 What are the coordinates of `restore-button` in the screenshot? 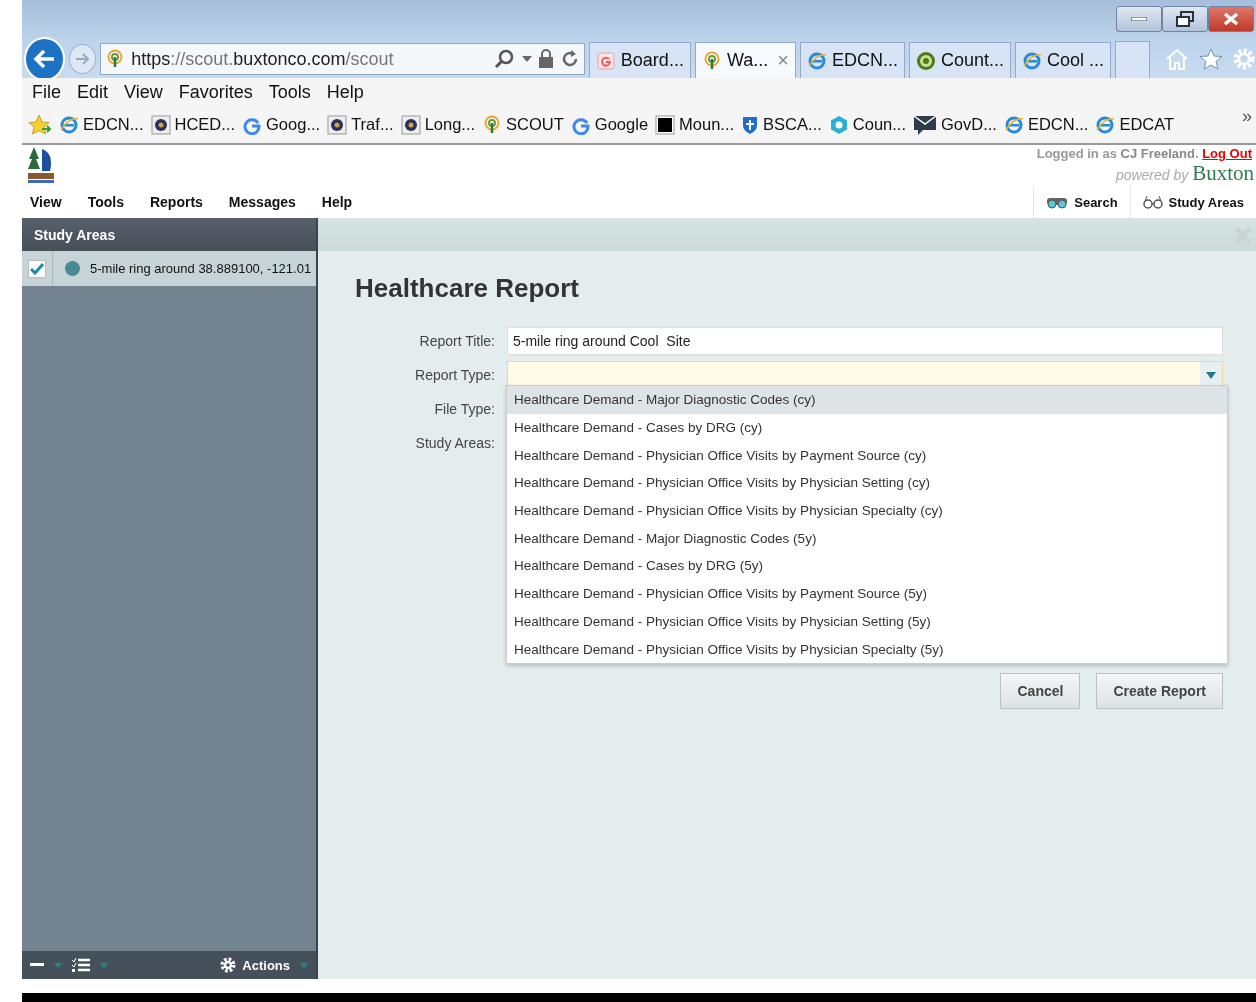 It's located at (1185, 19).